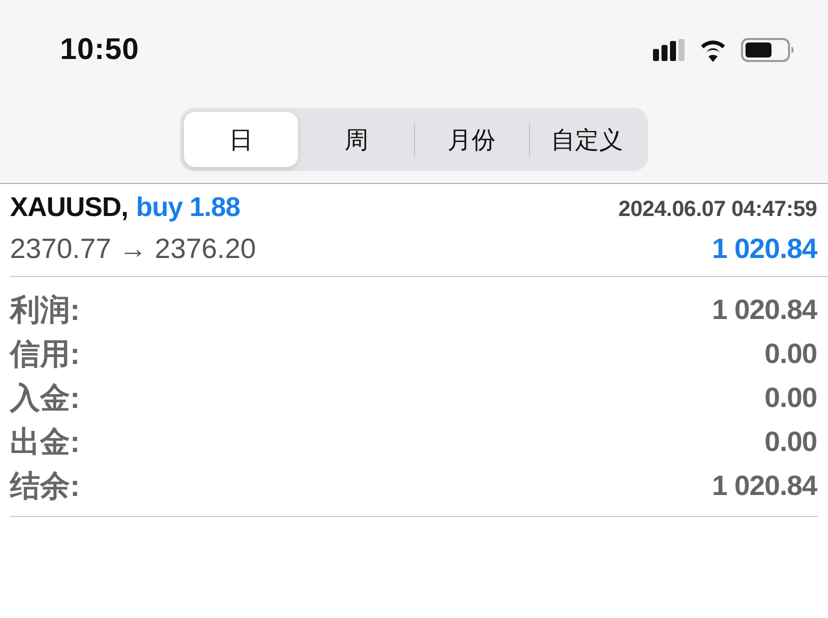  Describe the element at coordinates (669, 50) in the screenshot. I see `signal-icon` at that location.